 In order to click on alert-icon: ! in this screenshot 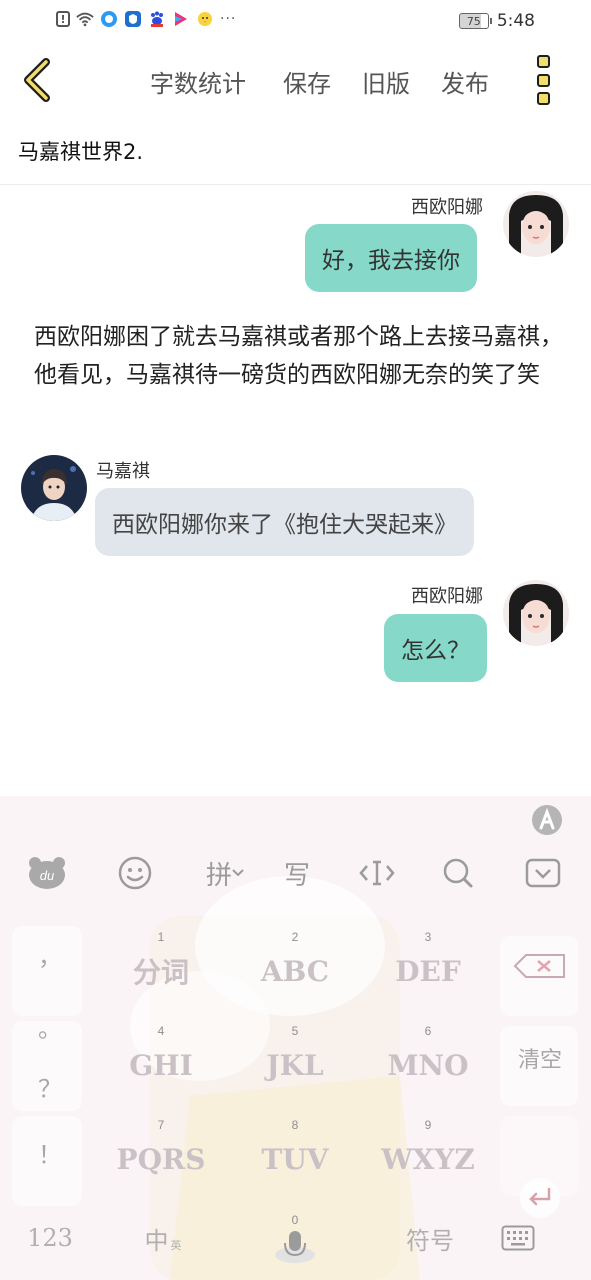, I will do `click(63, 19)`.